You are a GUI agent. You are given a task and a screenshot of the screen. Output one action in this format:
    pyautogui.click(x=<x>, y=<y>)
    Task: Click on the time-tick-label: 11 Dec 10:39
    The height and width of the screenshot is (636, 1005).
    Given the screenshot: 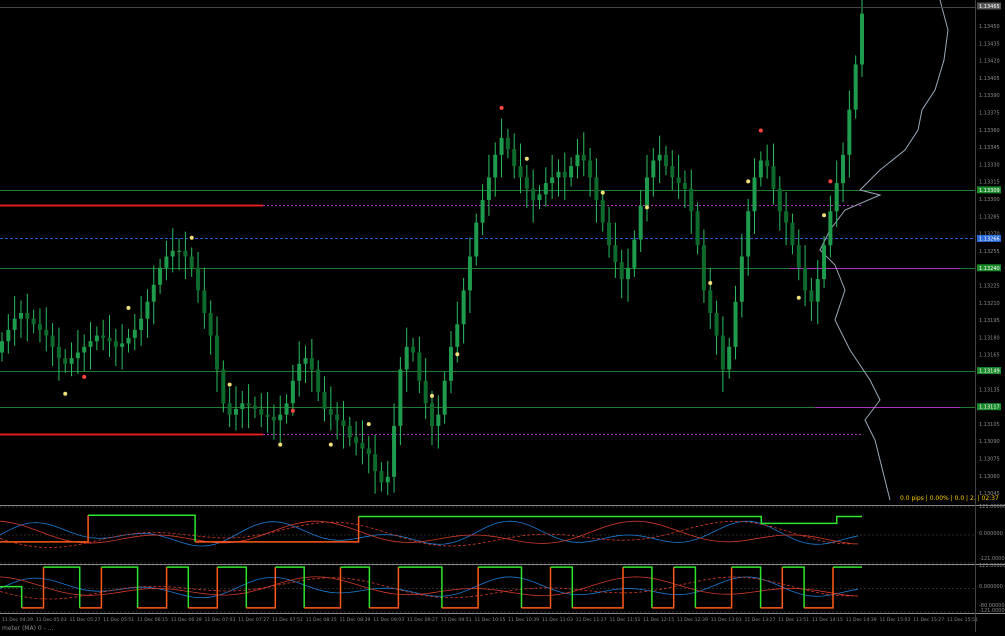 What is the action you would take?
    pyautogui.click(x=523, y=620)
    